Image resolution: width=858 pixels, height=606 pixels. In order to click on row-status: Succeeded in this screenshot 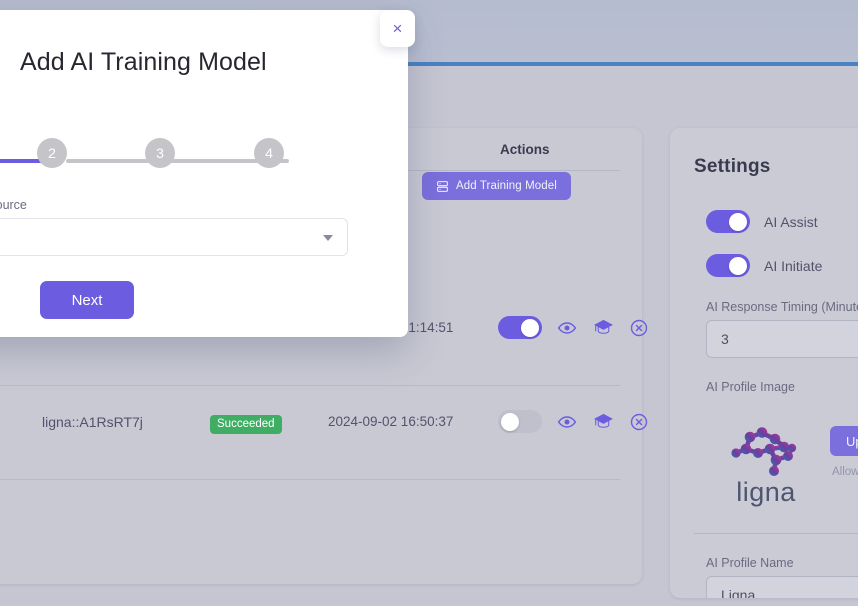, I will do `click(246, 424)`.